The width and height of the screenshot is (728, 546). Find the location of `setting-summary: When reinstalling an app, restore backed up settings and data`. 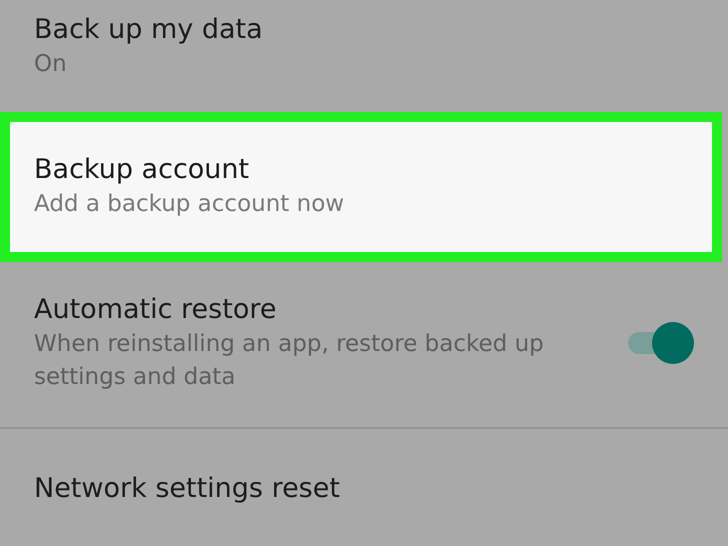

setting-summary: When reinstalling an app, restore backed up settings and data is located at coordinates (289, 361).